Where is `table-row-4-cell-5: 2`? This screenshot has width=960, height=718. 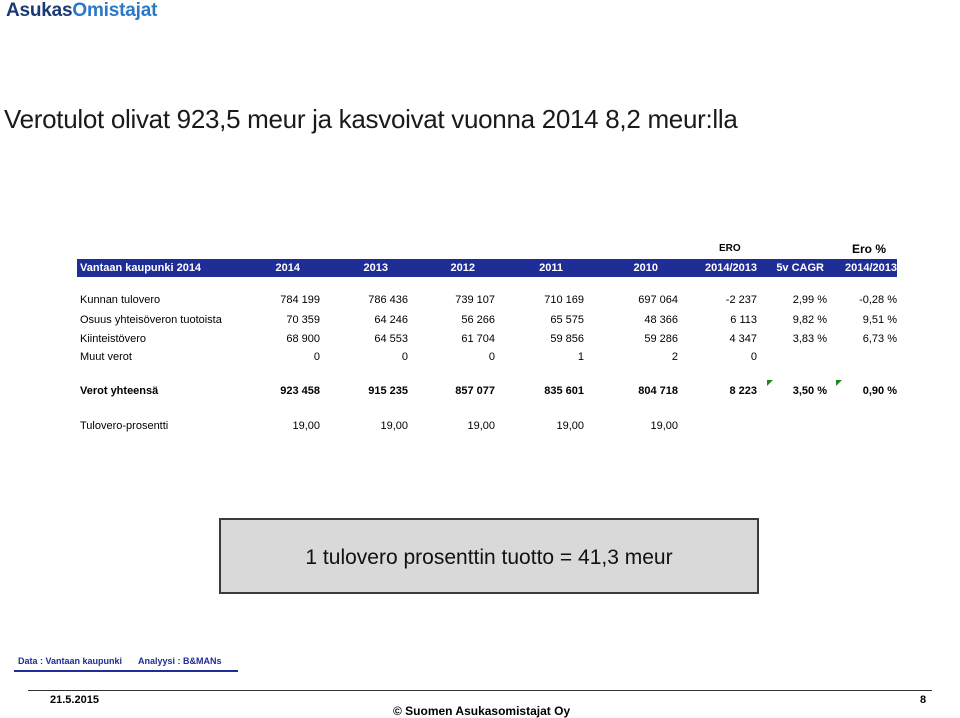
table-row-4-cell-5: 2 is located at coordinates (674, 357).